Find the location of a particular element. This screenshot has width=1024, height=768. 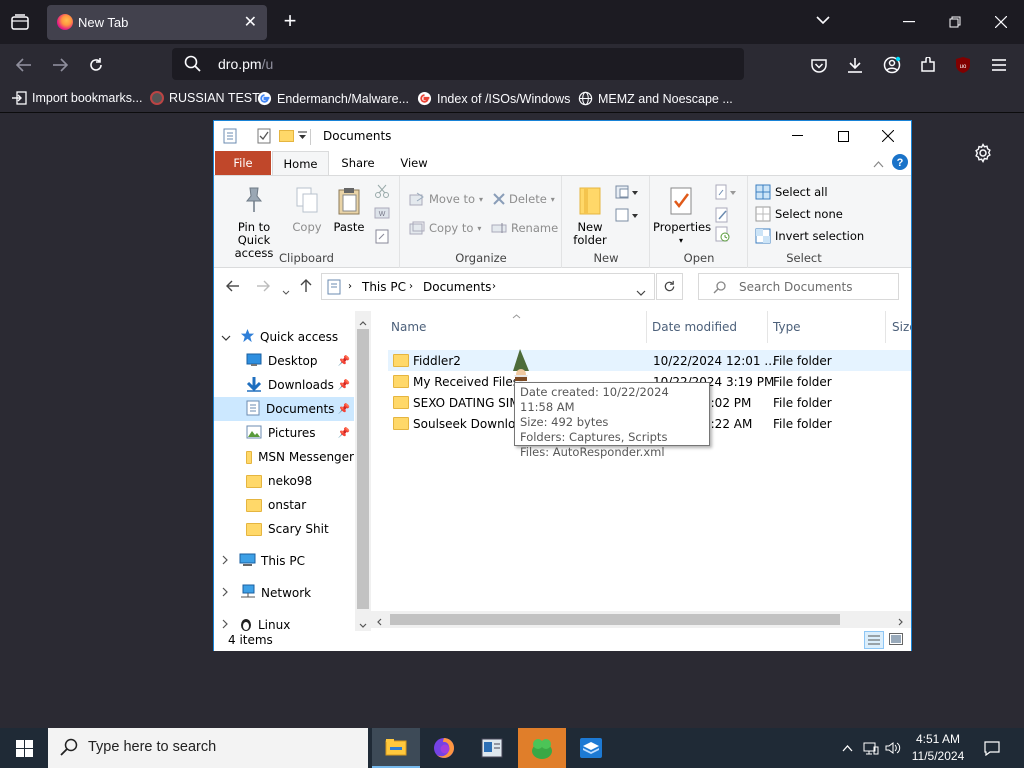

paste-button: Paste is located at coordinates (349, 210).